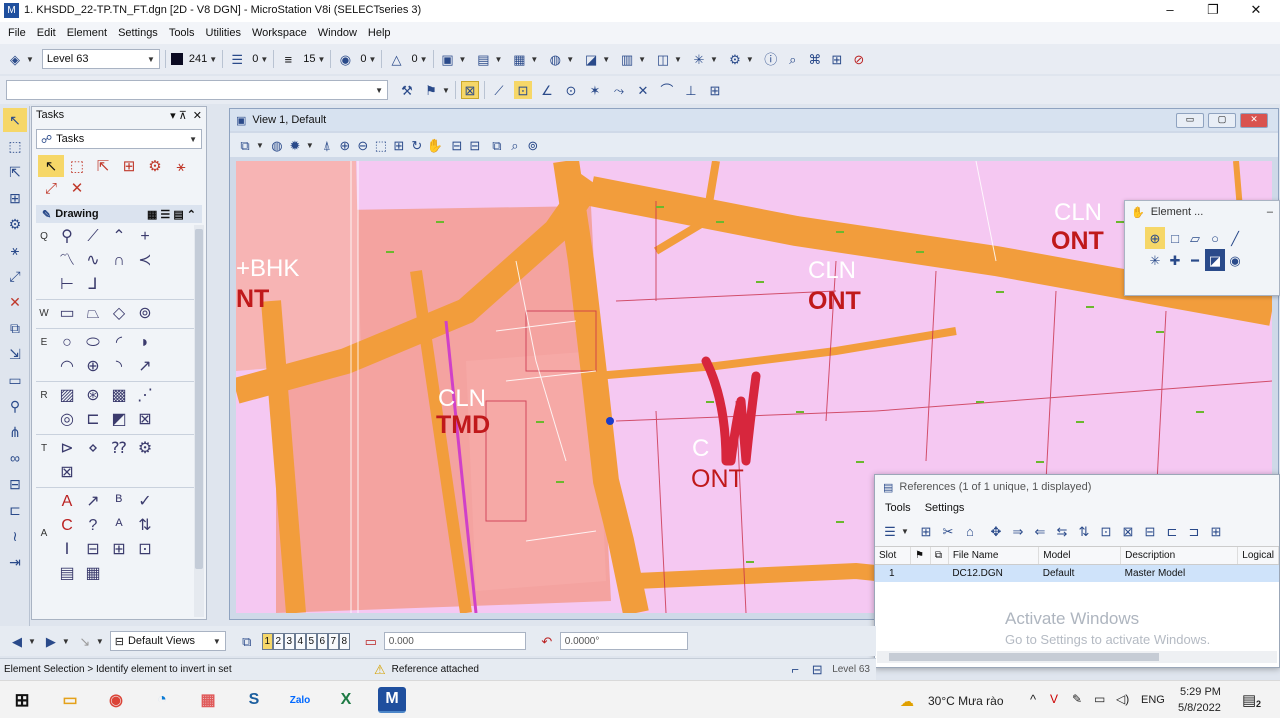 This screenshot has width=1280, height=718. What do you see at coordinates (966, 701) in the screenshot?
I see `weather-text: 30°C Mưa rào` at bounding box center [966, 701].